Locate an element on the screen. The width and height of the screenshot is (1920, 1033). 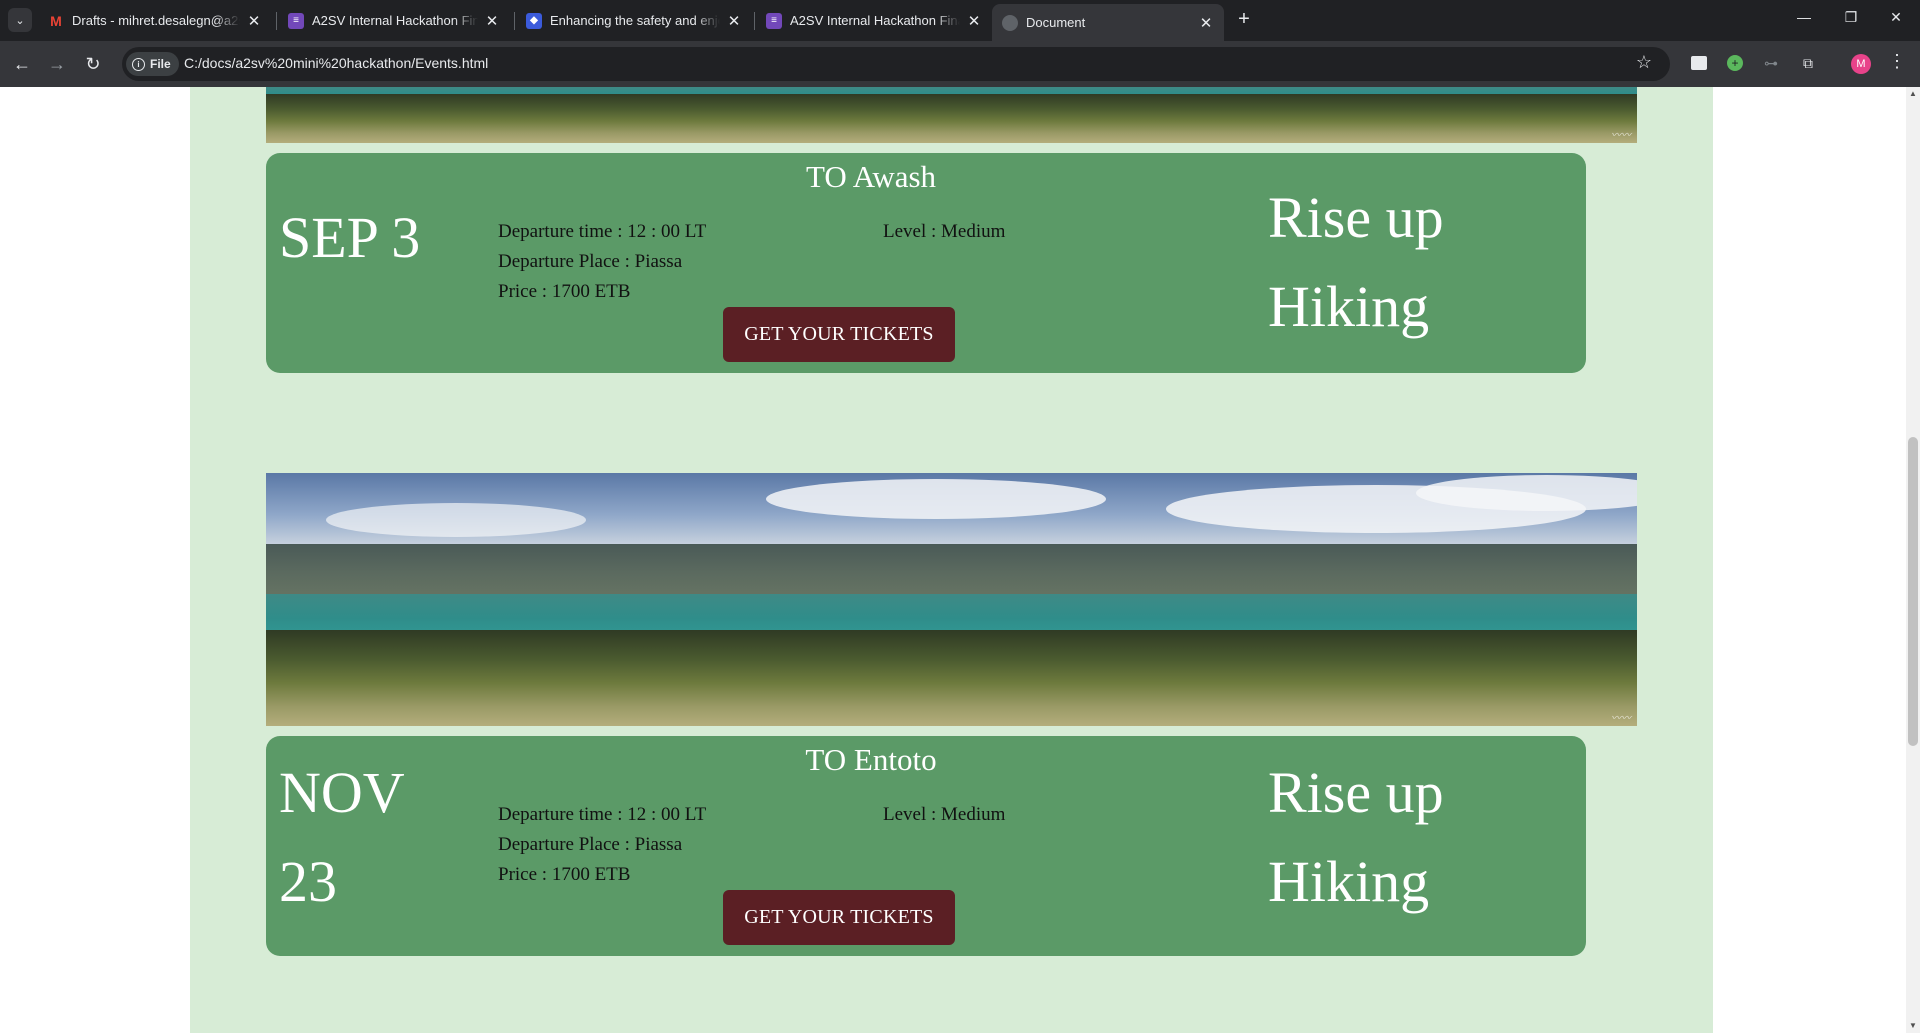
tab-document-active: Document ✕ is located at coordinates (1108, 22).